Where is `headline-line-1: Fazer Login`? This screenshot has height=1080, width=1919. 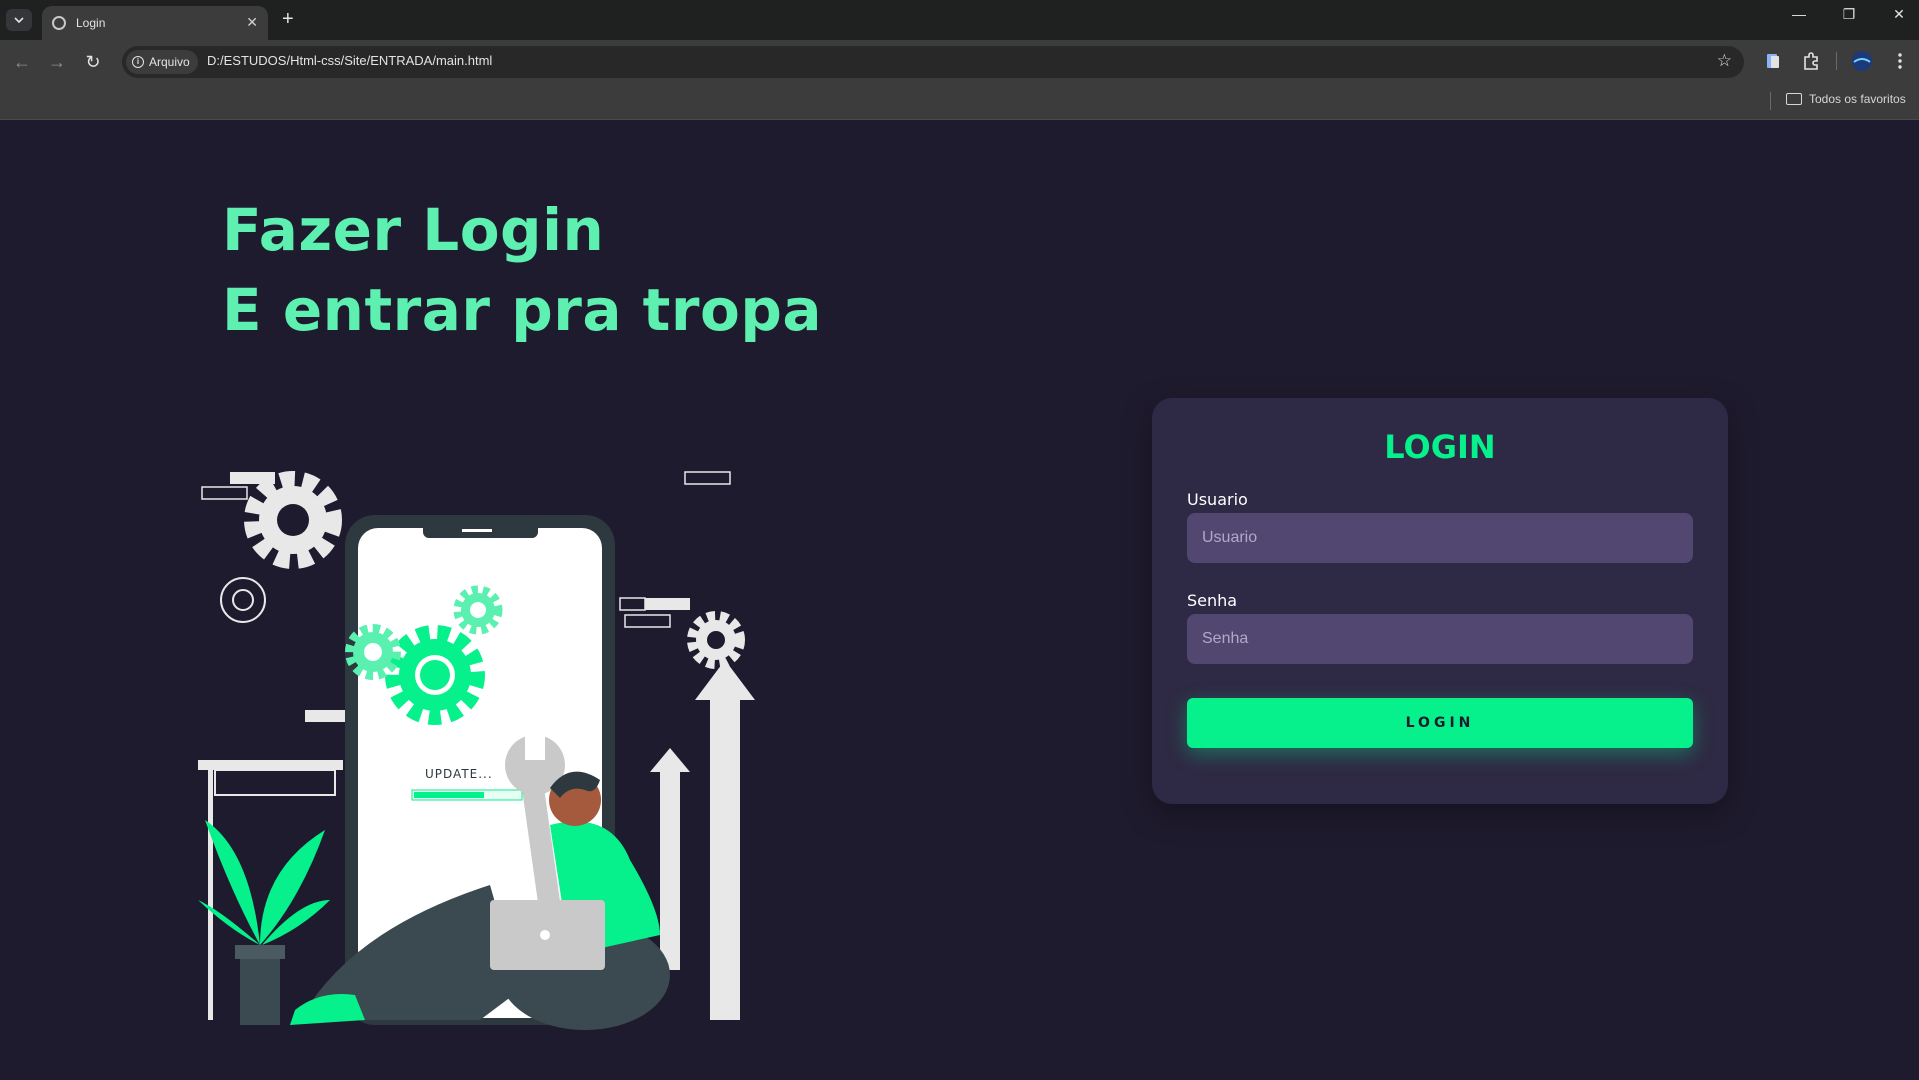
headline-line-1: Fazer Login is located at coordinates (413, 230).